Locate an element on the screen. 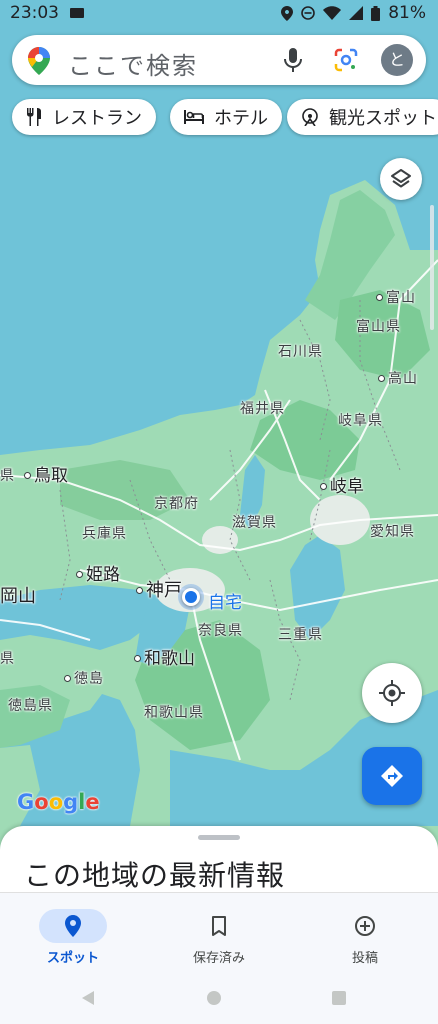 This screenshot has width=438, height=1024. map-label-tokushima-pref: 徳島県 is located at coordinates (30, 706).